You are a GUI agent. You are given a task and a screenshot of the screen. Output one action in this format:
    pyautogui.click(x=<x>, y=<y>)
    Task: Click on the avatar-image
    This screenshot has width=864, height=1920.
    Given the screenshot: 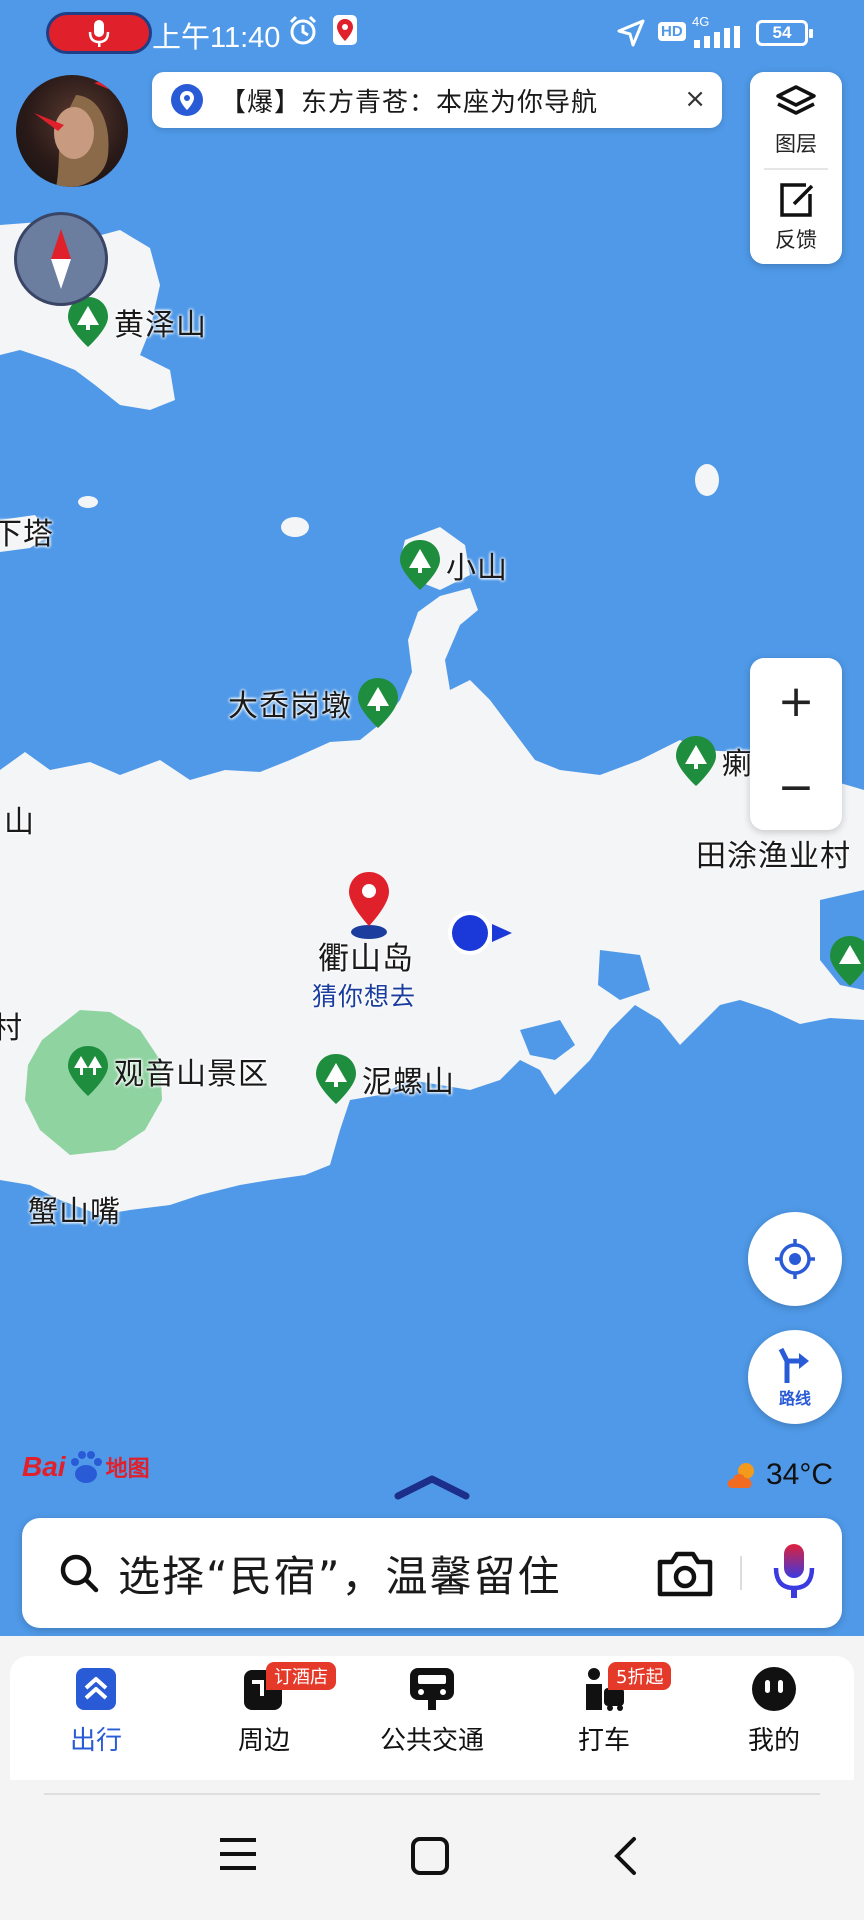 What is the action you would take?
    pyautogui.click(x=74, y=132)
    